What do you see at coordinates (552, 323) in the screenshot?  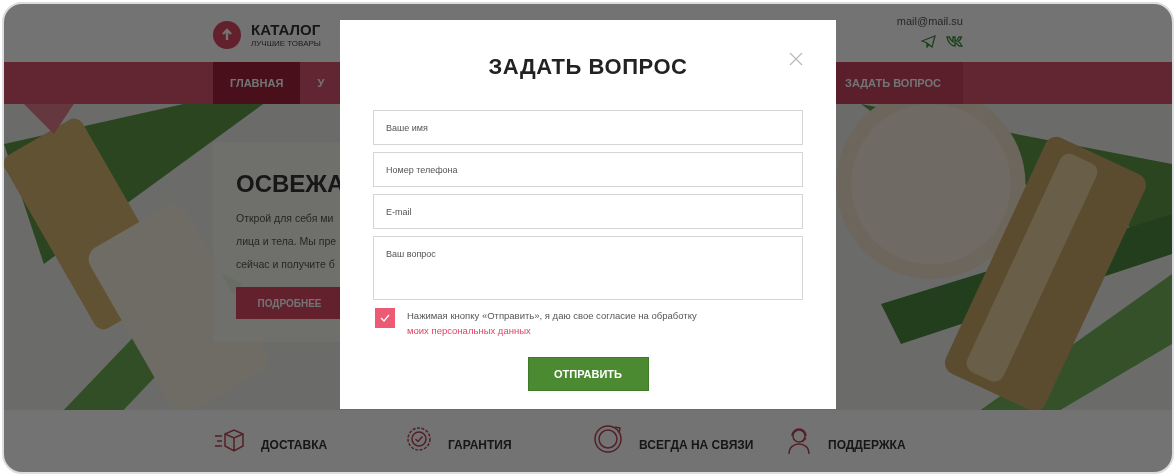 I see `consent-text: Нажимая кнопку «Отправить», я даю свое согласие на обработку моих персональных данных` at bounding box center [552, 323].